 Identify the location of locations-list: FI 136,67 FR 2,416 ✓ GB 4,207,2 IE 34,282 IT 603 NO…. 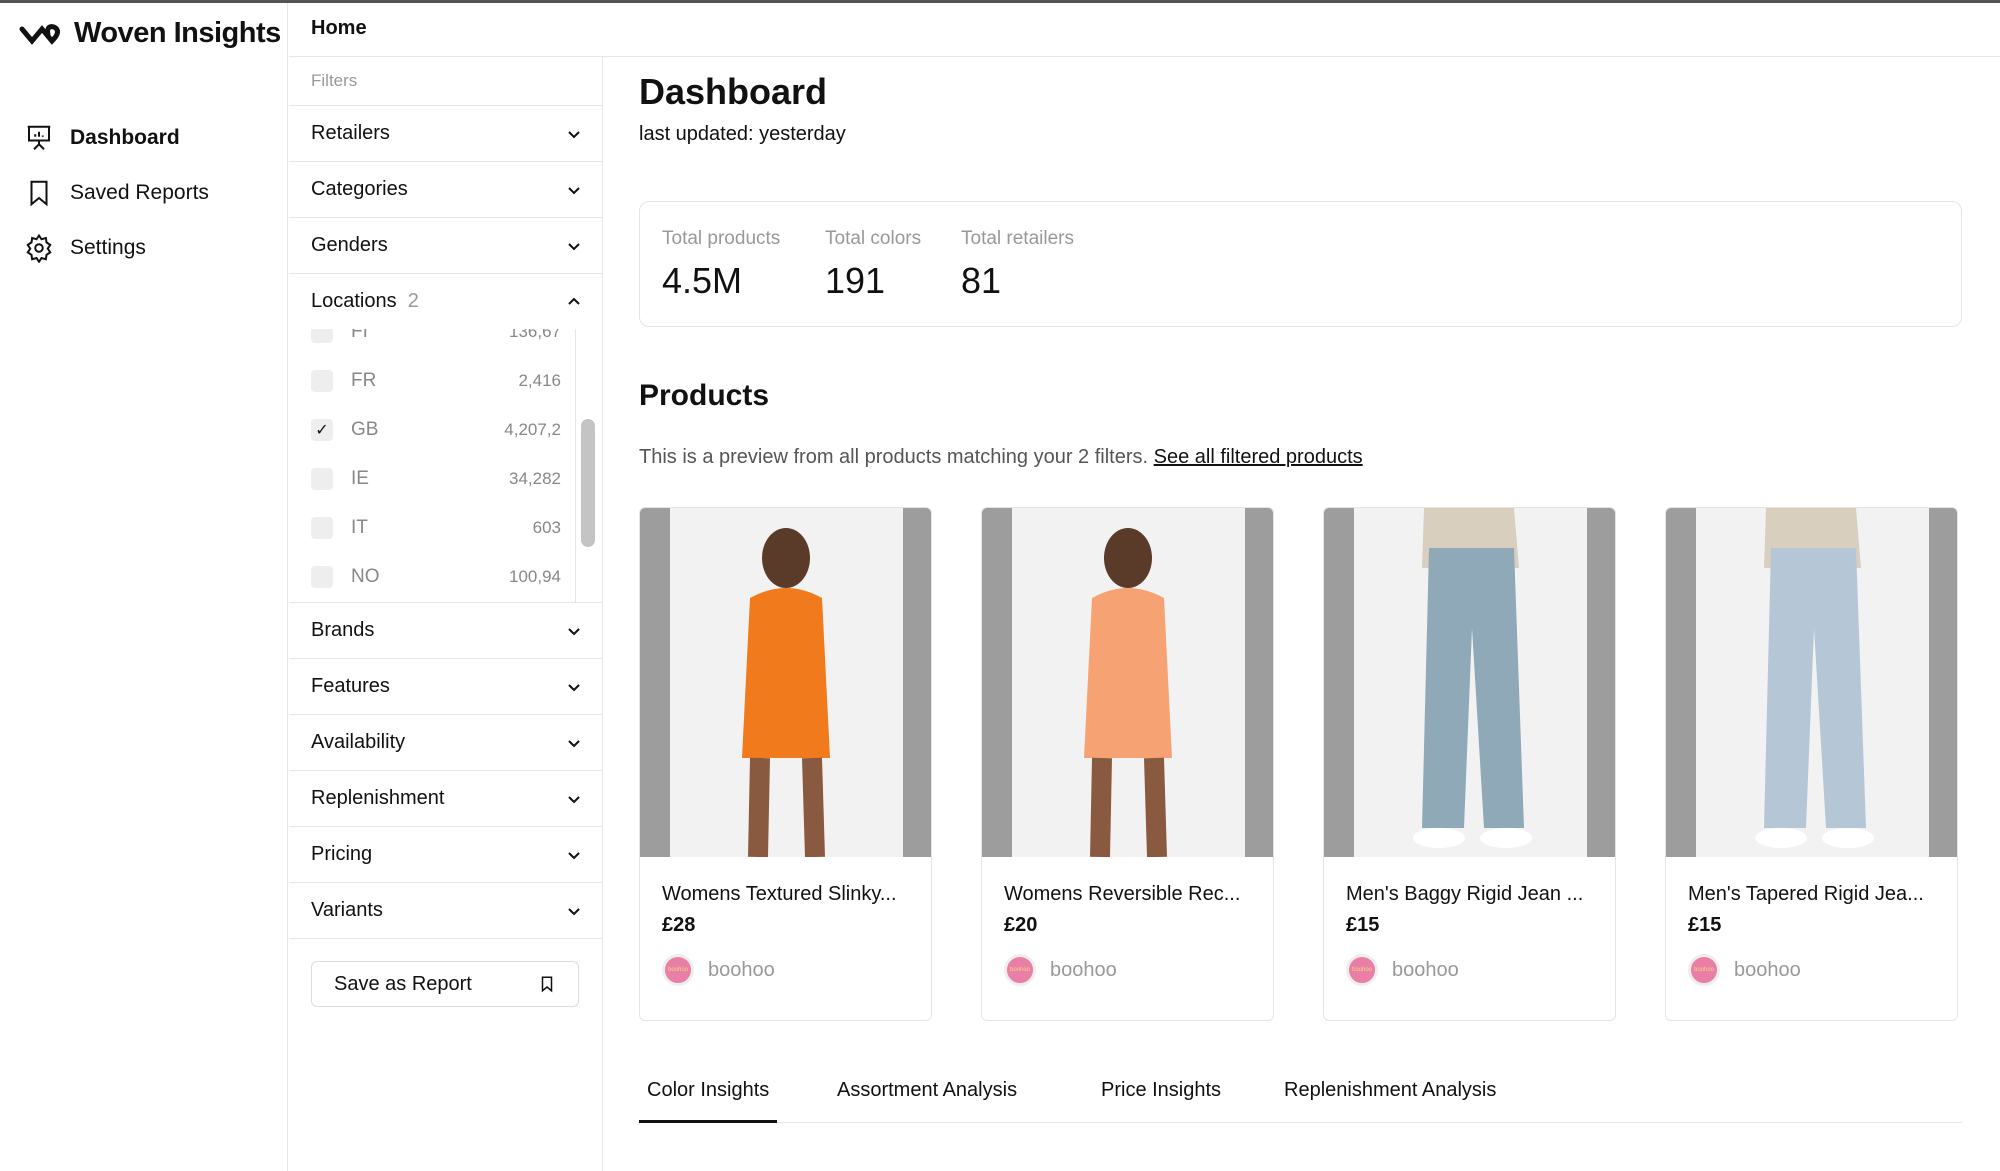
(446, 466).